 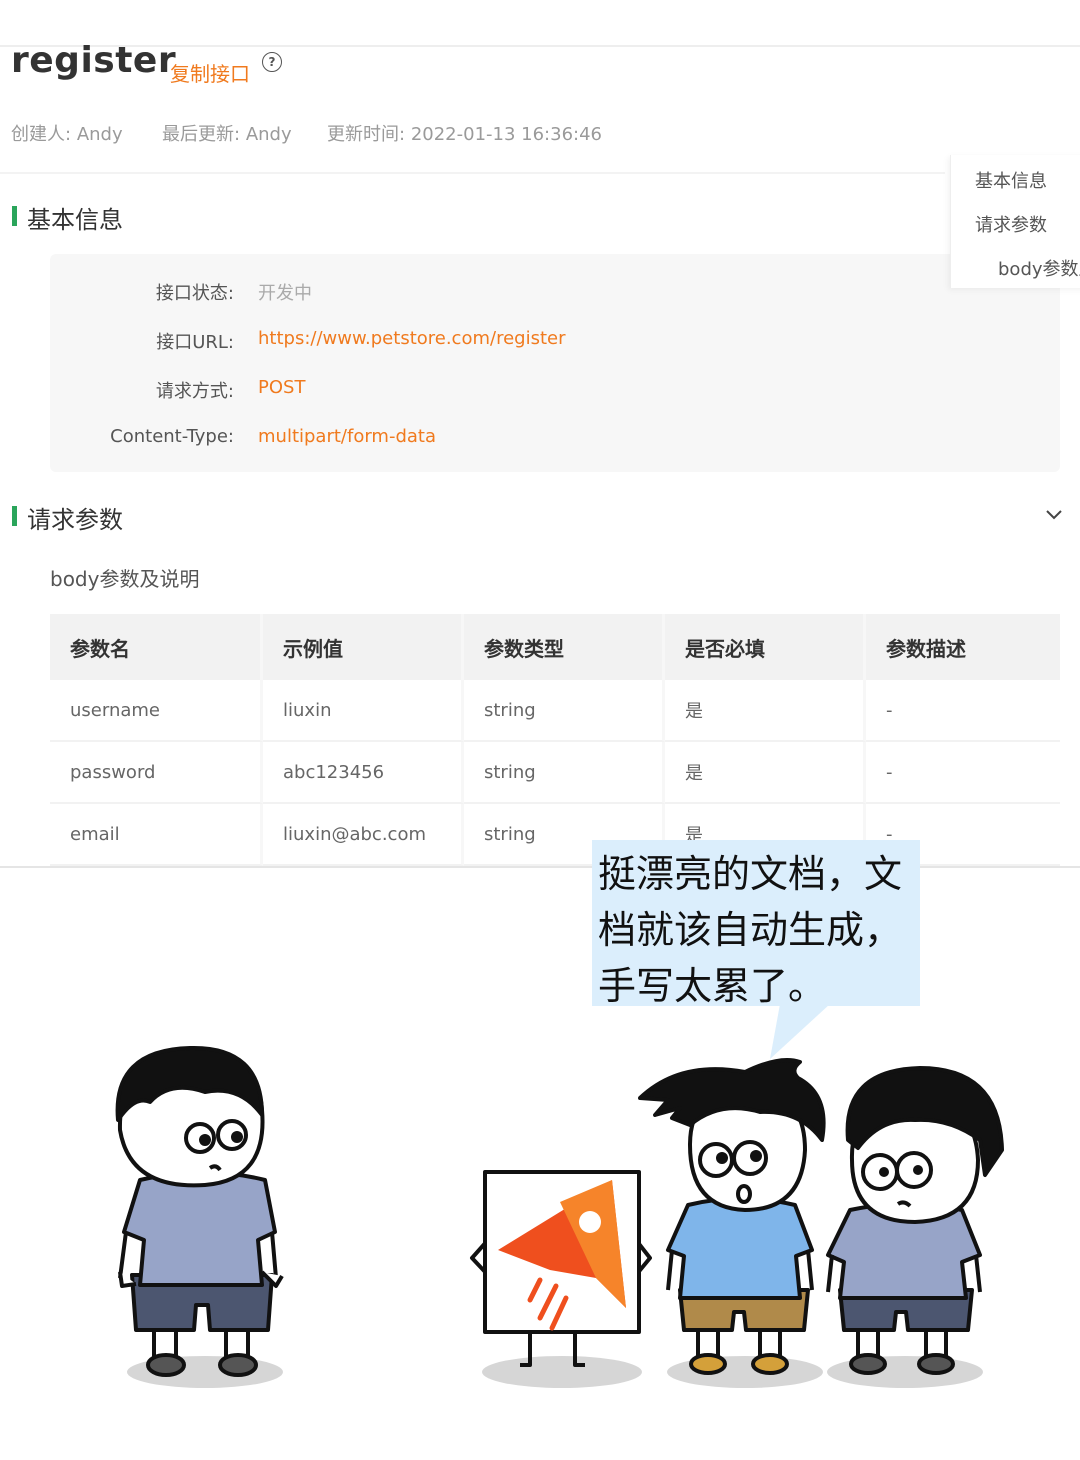 I want to click on update-time-meta: 更新时间: 2022-01-13 16:36:46, so click(x=464, y=133).